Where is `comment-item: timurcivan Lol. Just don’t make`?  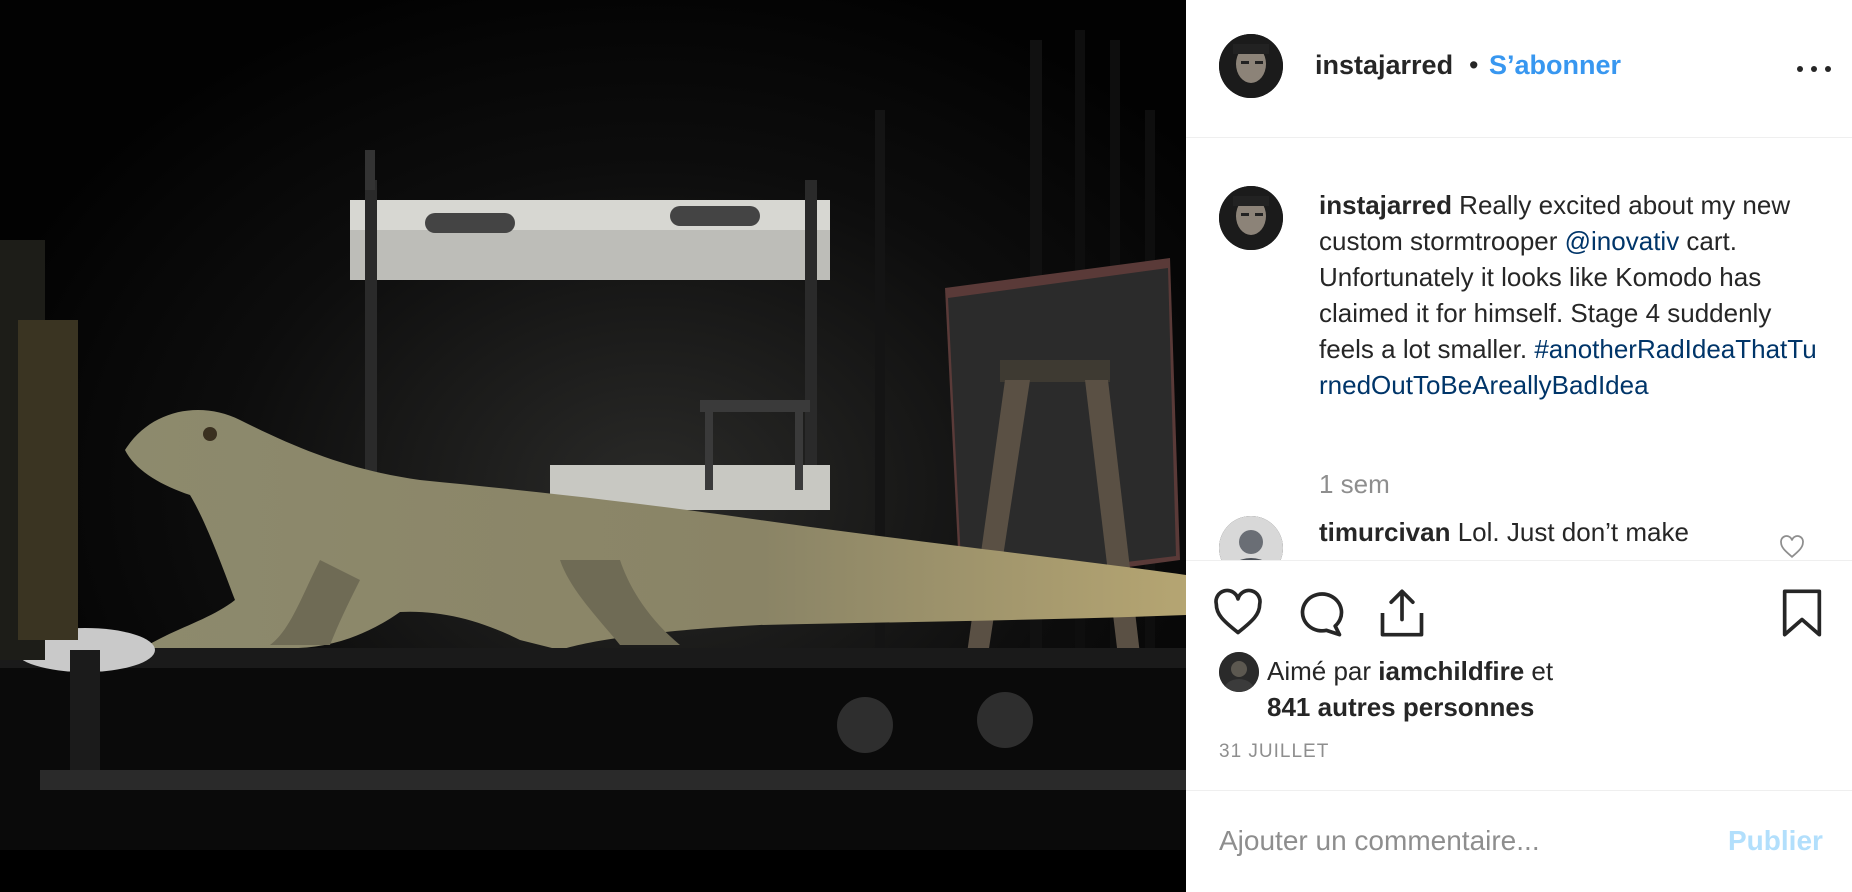 comment-item: timurcivan Lol. Just don’t make is located at coordinates (1504, 532).